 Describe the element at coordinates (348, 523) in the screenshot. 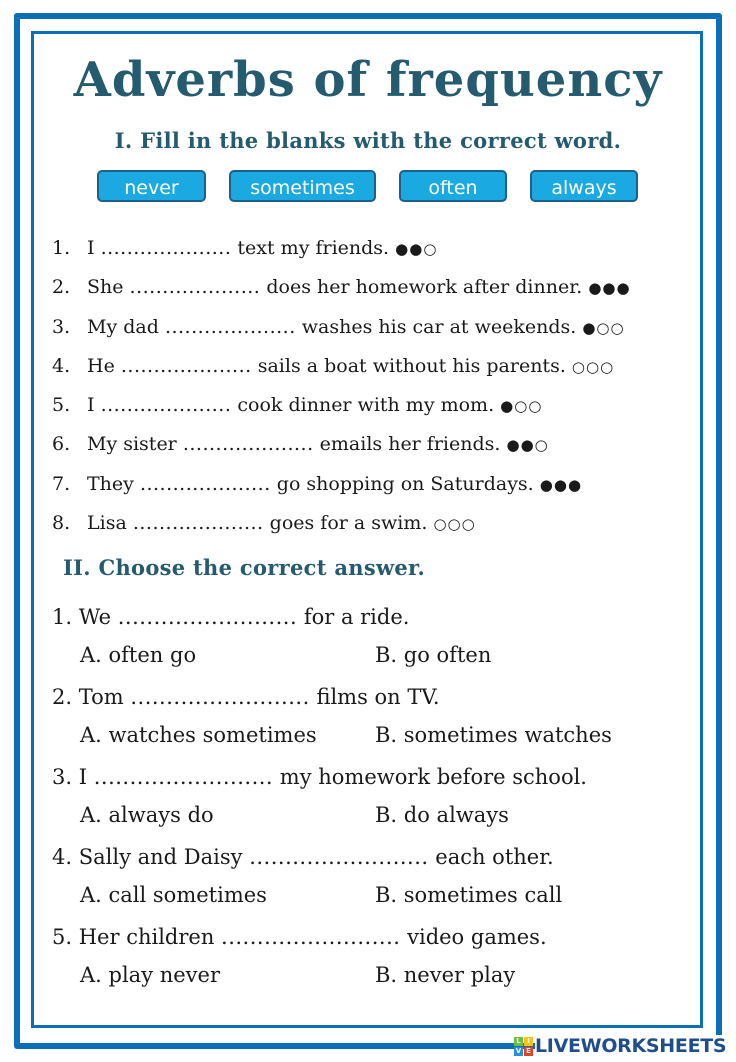

I see `item-text-after: goes for a swim.` at that location.